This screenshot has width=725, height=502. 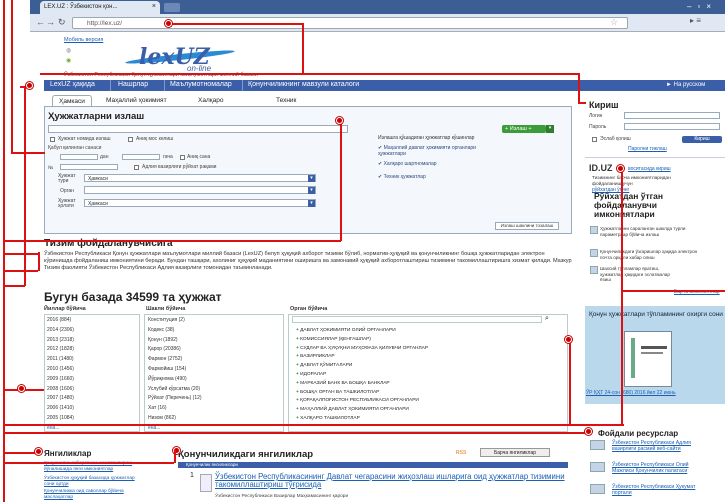 I want to click on id-uz-link: воситасида кириш, so click(x=649, y=169).